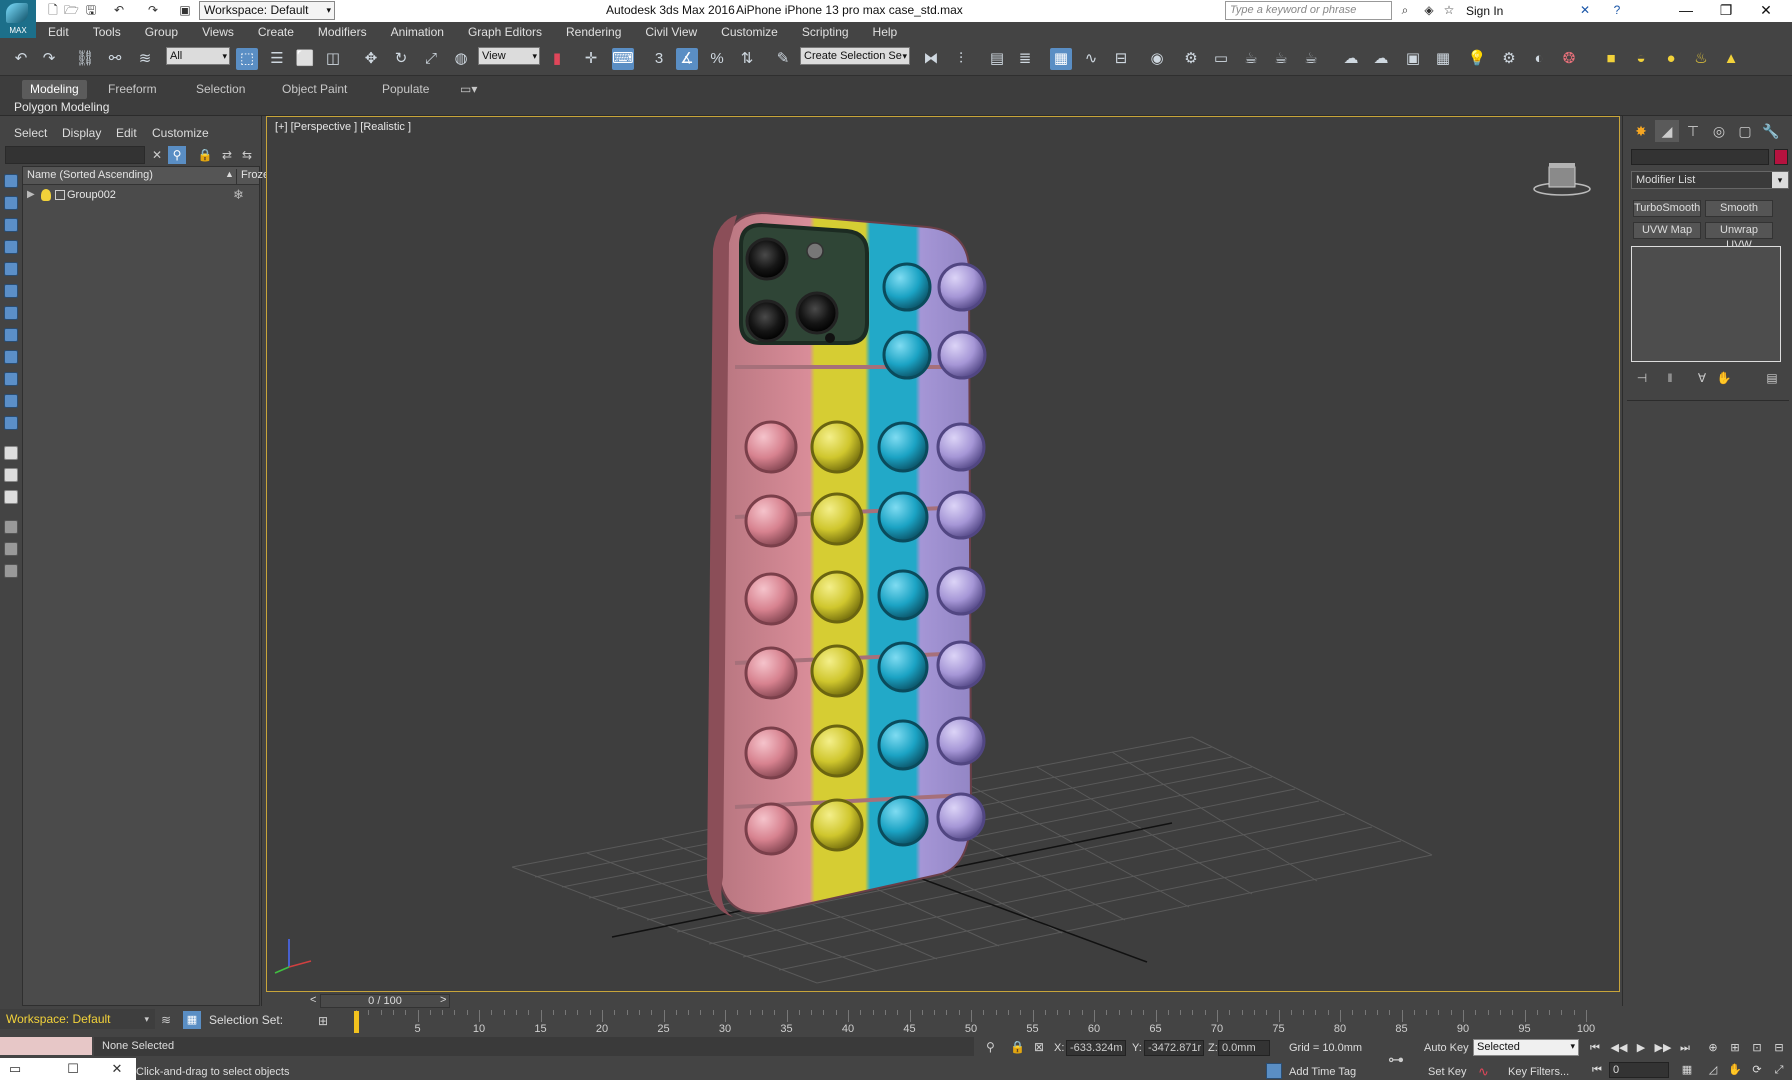  Describe the element at coordinates (1311, 59) in the screenshot. I see `render-activeshade-icon: ☕` at that location.